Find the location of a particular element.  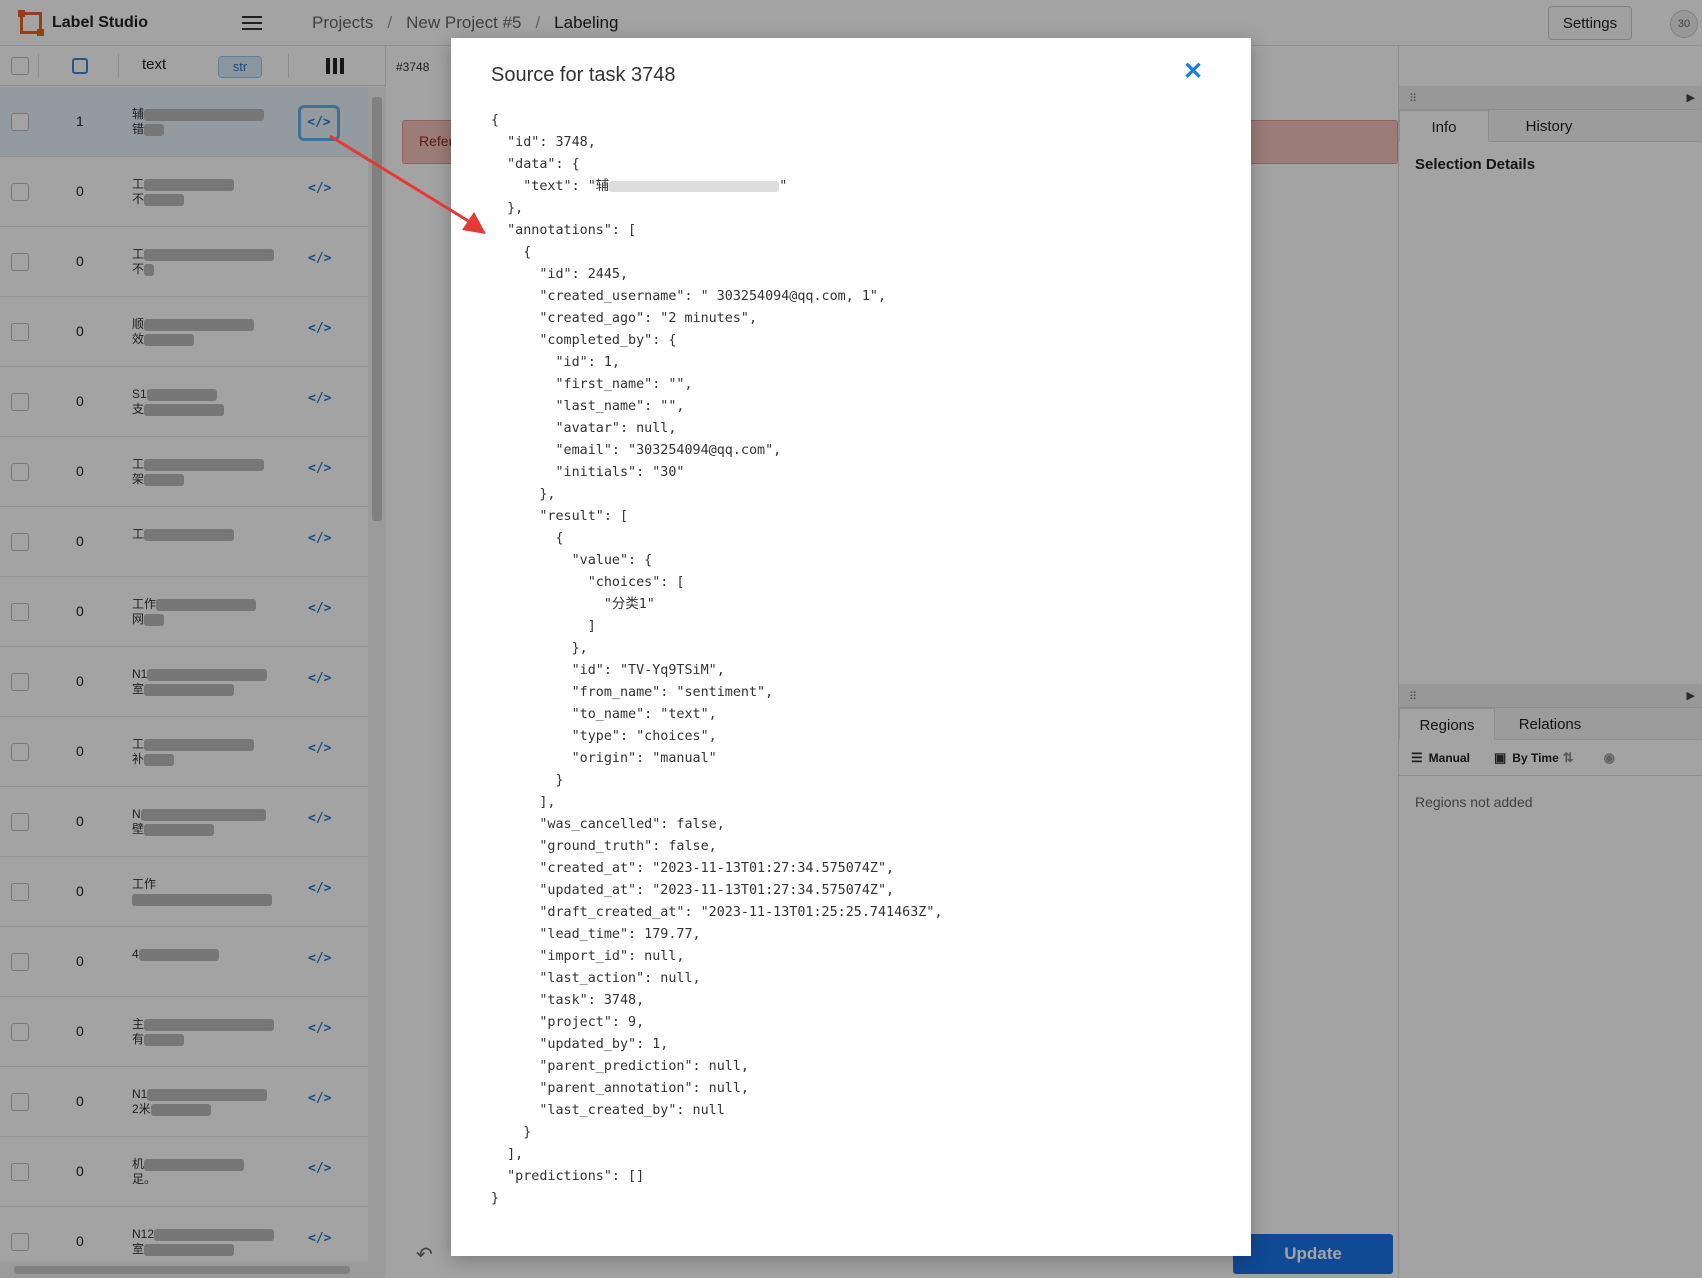

code-line-text: "task": 3748, is located at coordinates (568, 1000).